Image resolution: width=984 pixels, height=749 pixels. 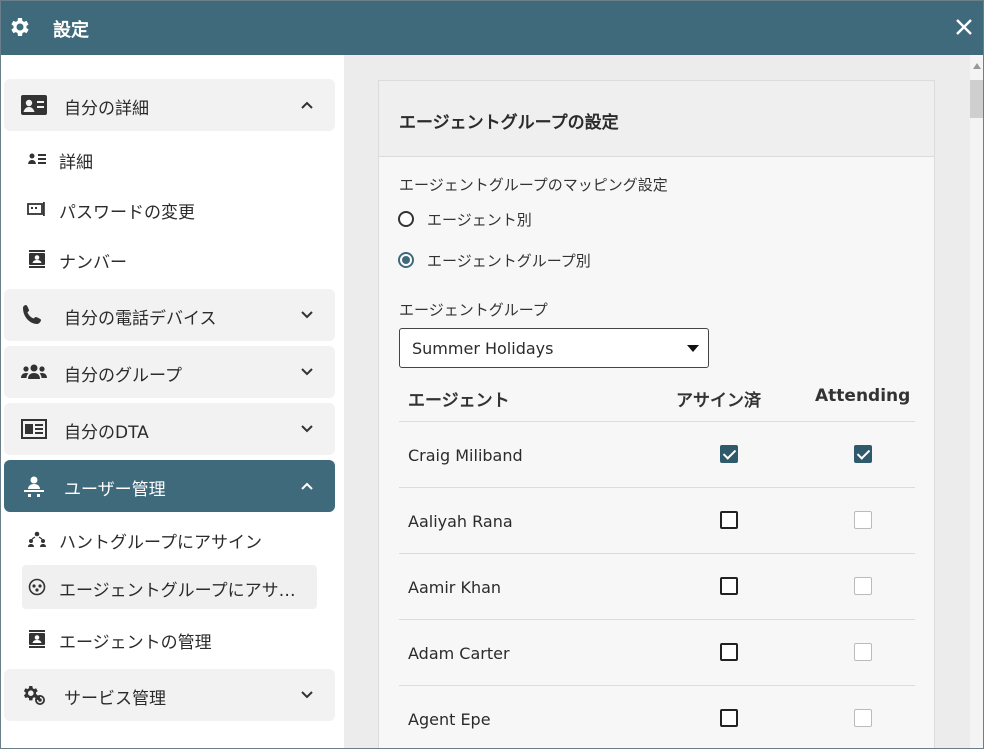 I want to click on sidebar-item-manage-agents: エージェントの管理, so click(x=169, y=639).